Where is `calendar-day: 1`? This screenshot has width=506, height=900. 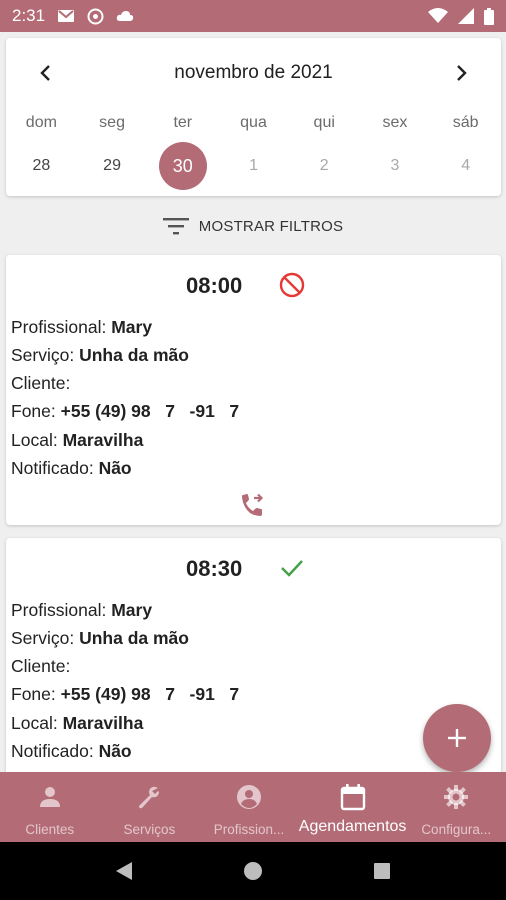 calendar-day: 1 is located at coordinates (253, 166).